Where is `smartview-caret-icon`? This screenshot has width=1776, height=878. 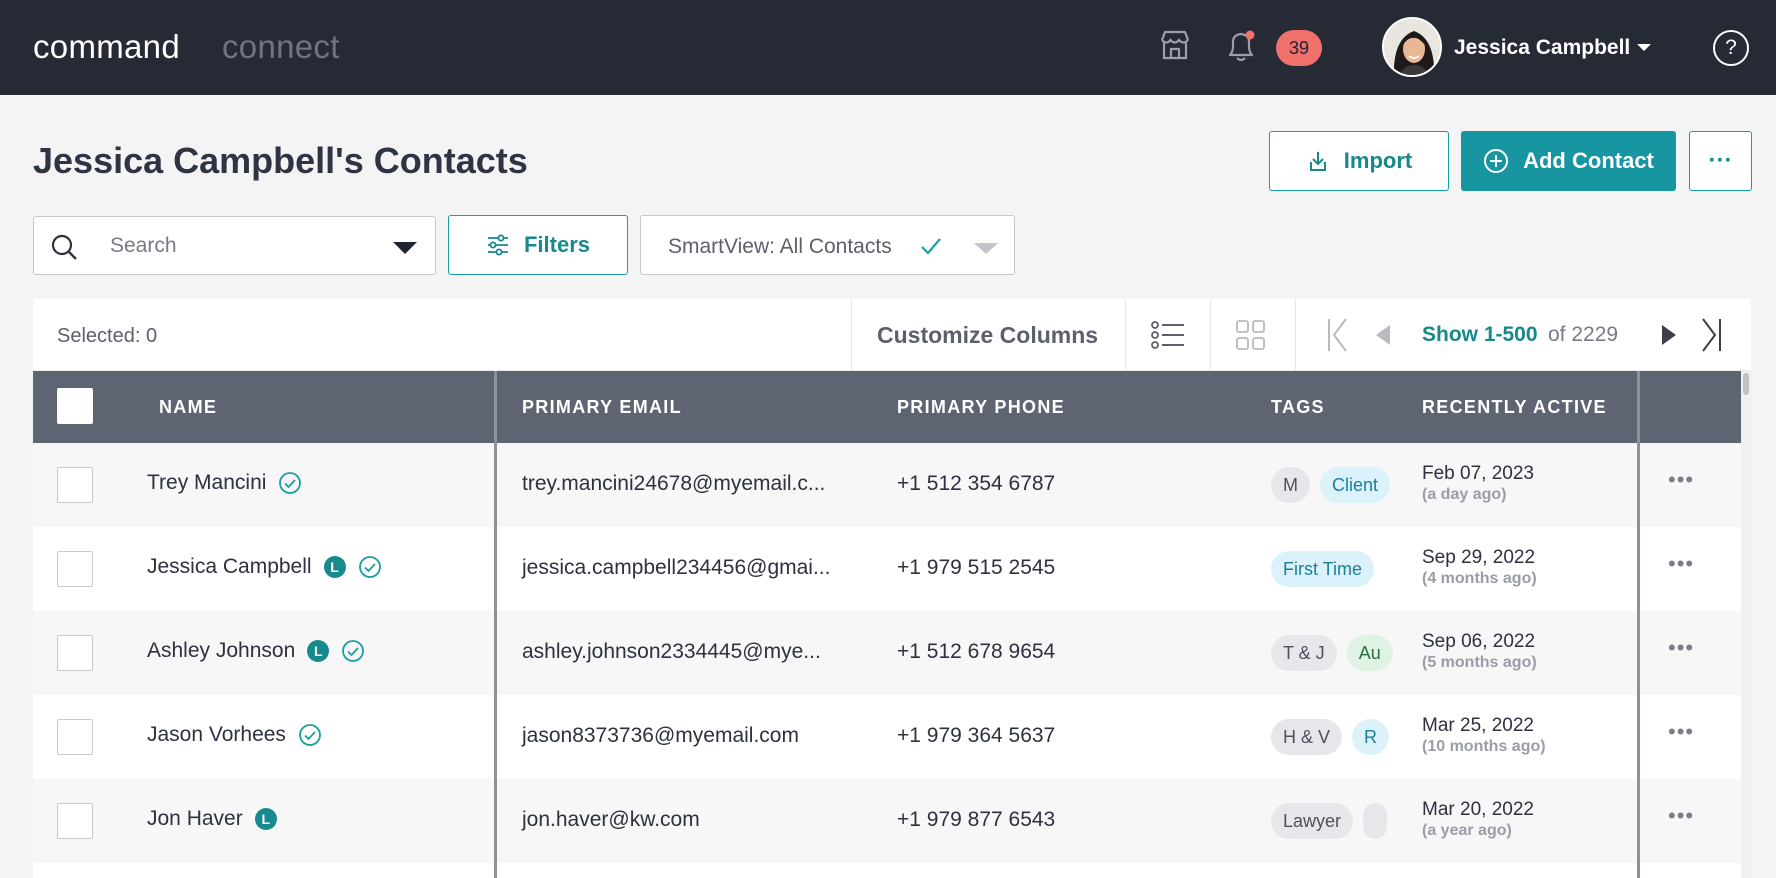
smartview-caret-icon is located at coordinates (986, 248).